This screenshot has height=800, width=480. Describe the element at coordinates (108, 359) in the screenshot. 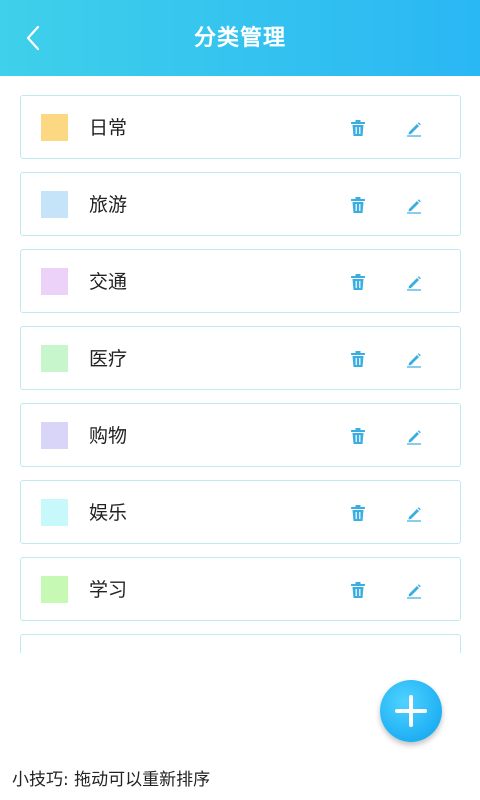

I see `category-name: 医疗` at that location.